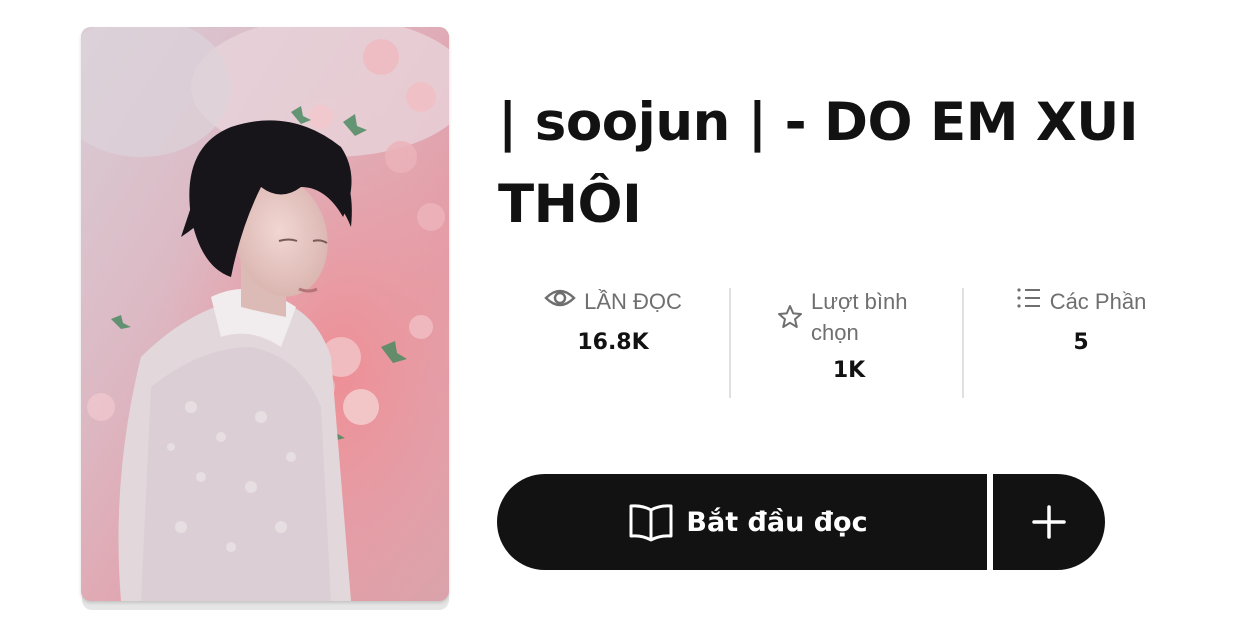 This screenshot has height=634, width=1260. I want to click on plus-icon, so click(1049, 522).